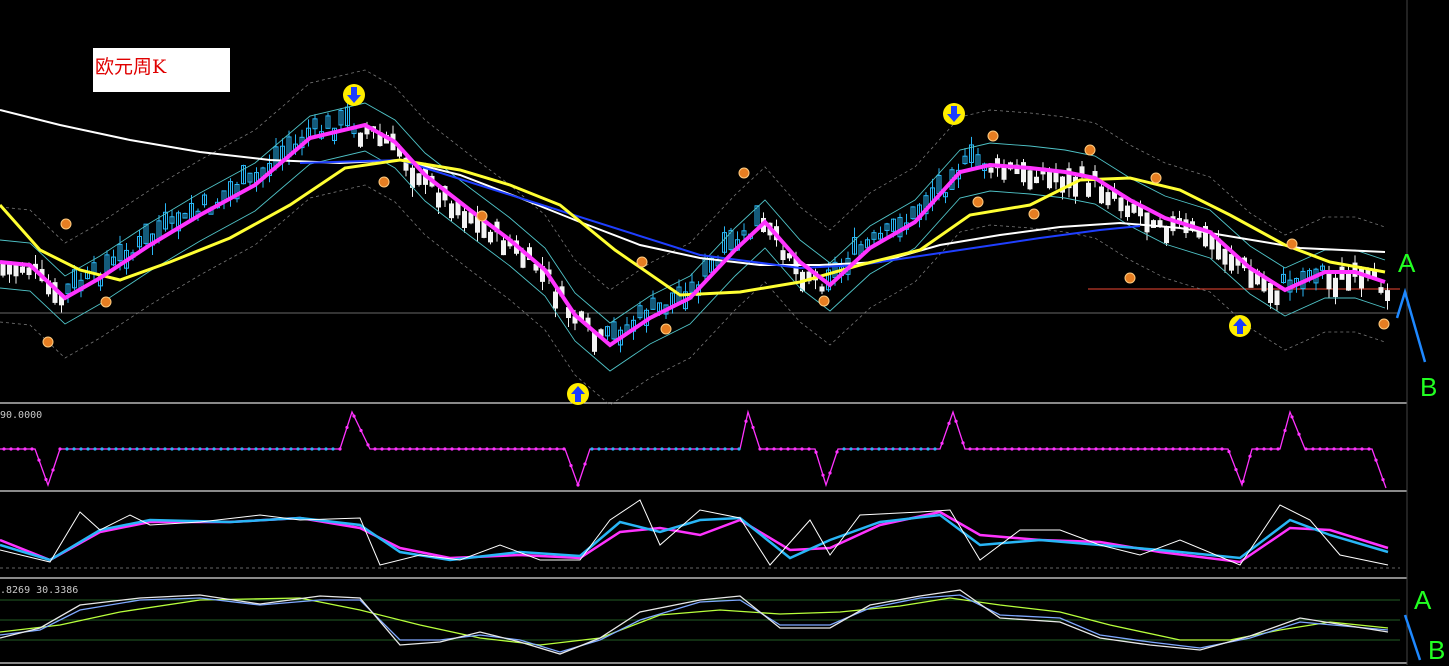  What do you see at coordinates (1429, 387) in the screenshot?
I see `label-b-top: B` at bounding box center [1429, 387].